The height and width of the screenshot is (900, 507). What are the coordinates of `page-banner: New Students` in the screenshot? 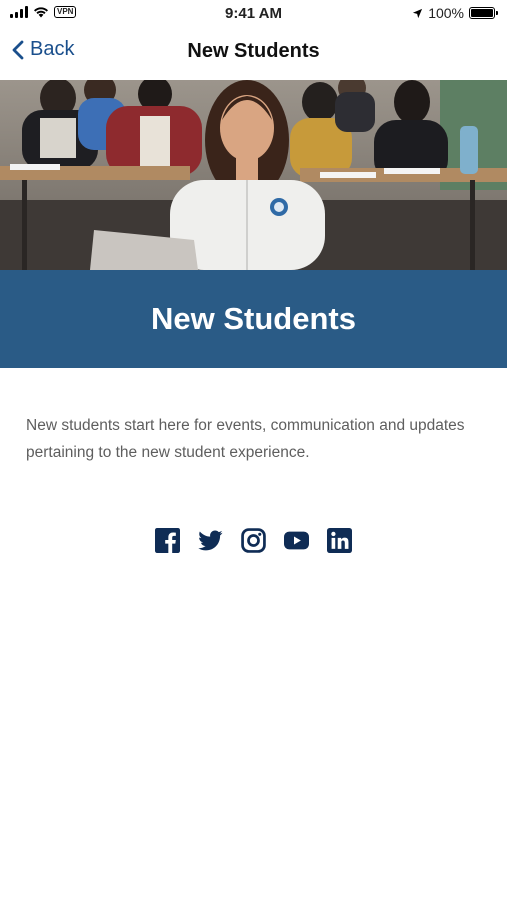 It's located at (253, 319).